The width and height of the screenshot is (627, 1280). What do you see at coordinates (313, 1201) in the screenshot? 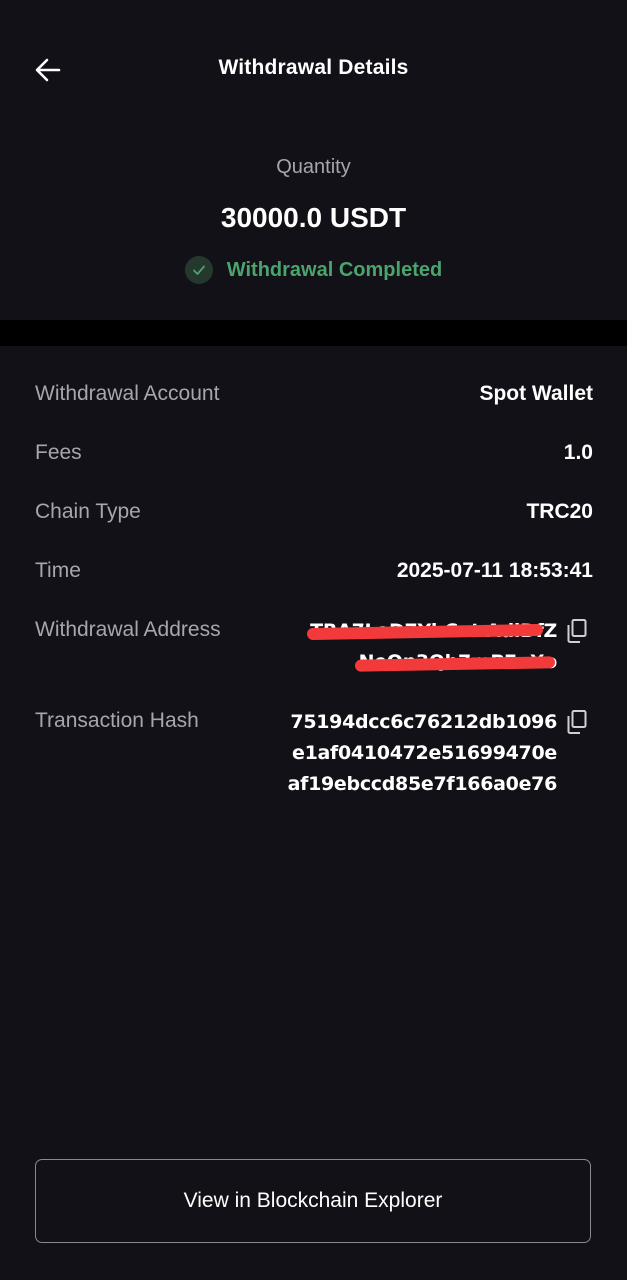
I see `view-explorer-button: View in Blockchain Explorer` at bounding box center [313, 1201].